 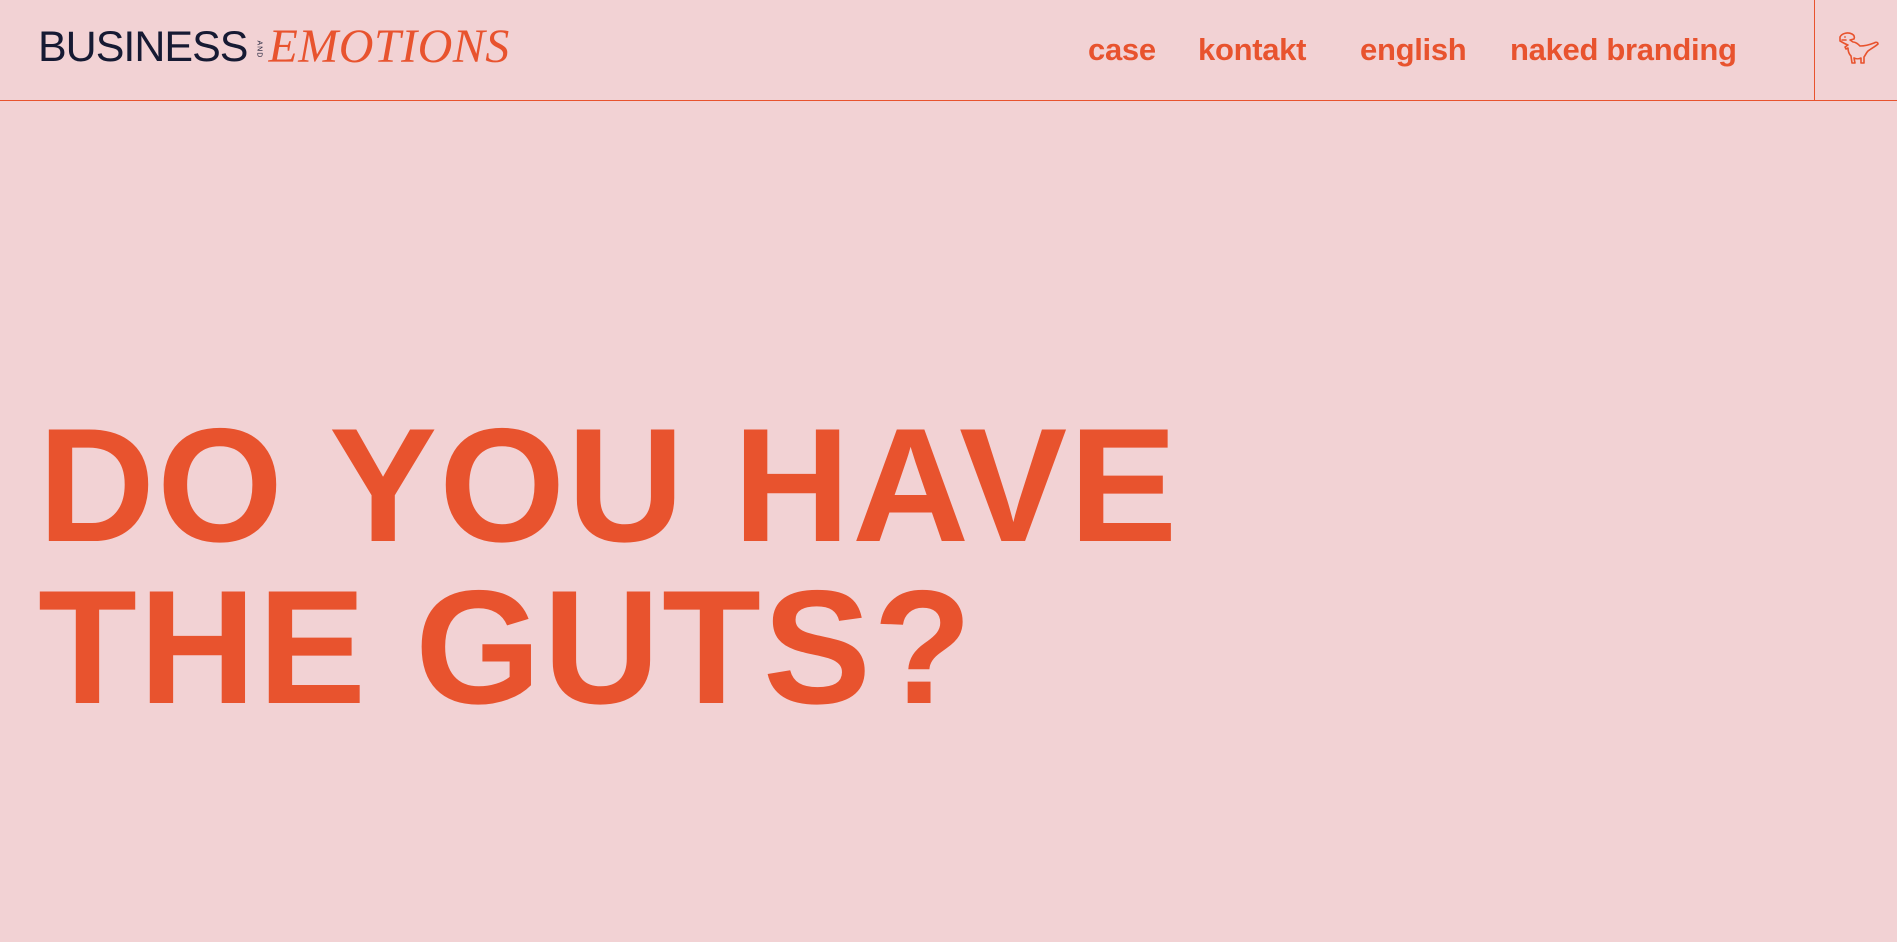 I want to click on logo-emotions-word: EMOTIONS, so click(x=389, y=46).